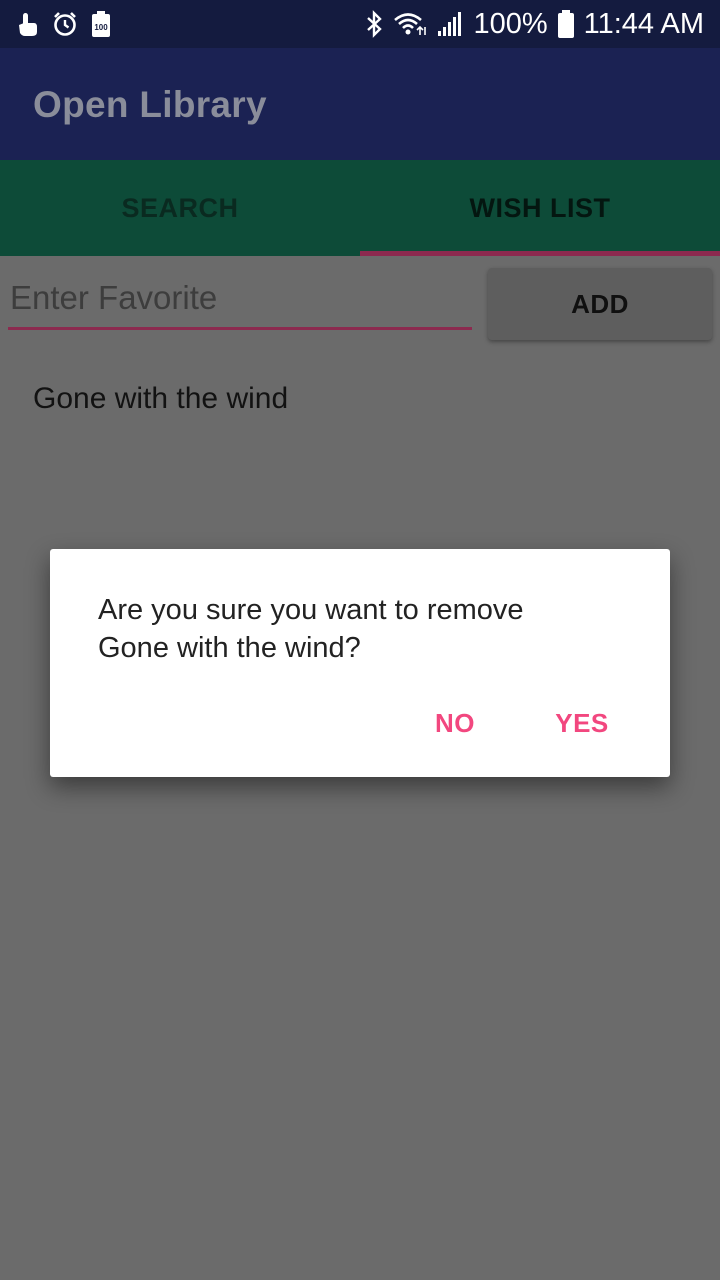  I want to click on tab-wish-list: WISH LIST, so click(540, 208).